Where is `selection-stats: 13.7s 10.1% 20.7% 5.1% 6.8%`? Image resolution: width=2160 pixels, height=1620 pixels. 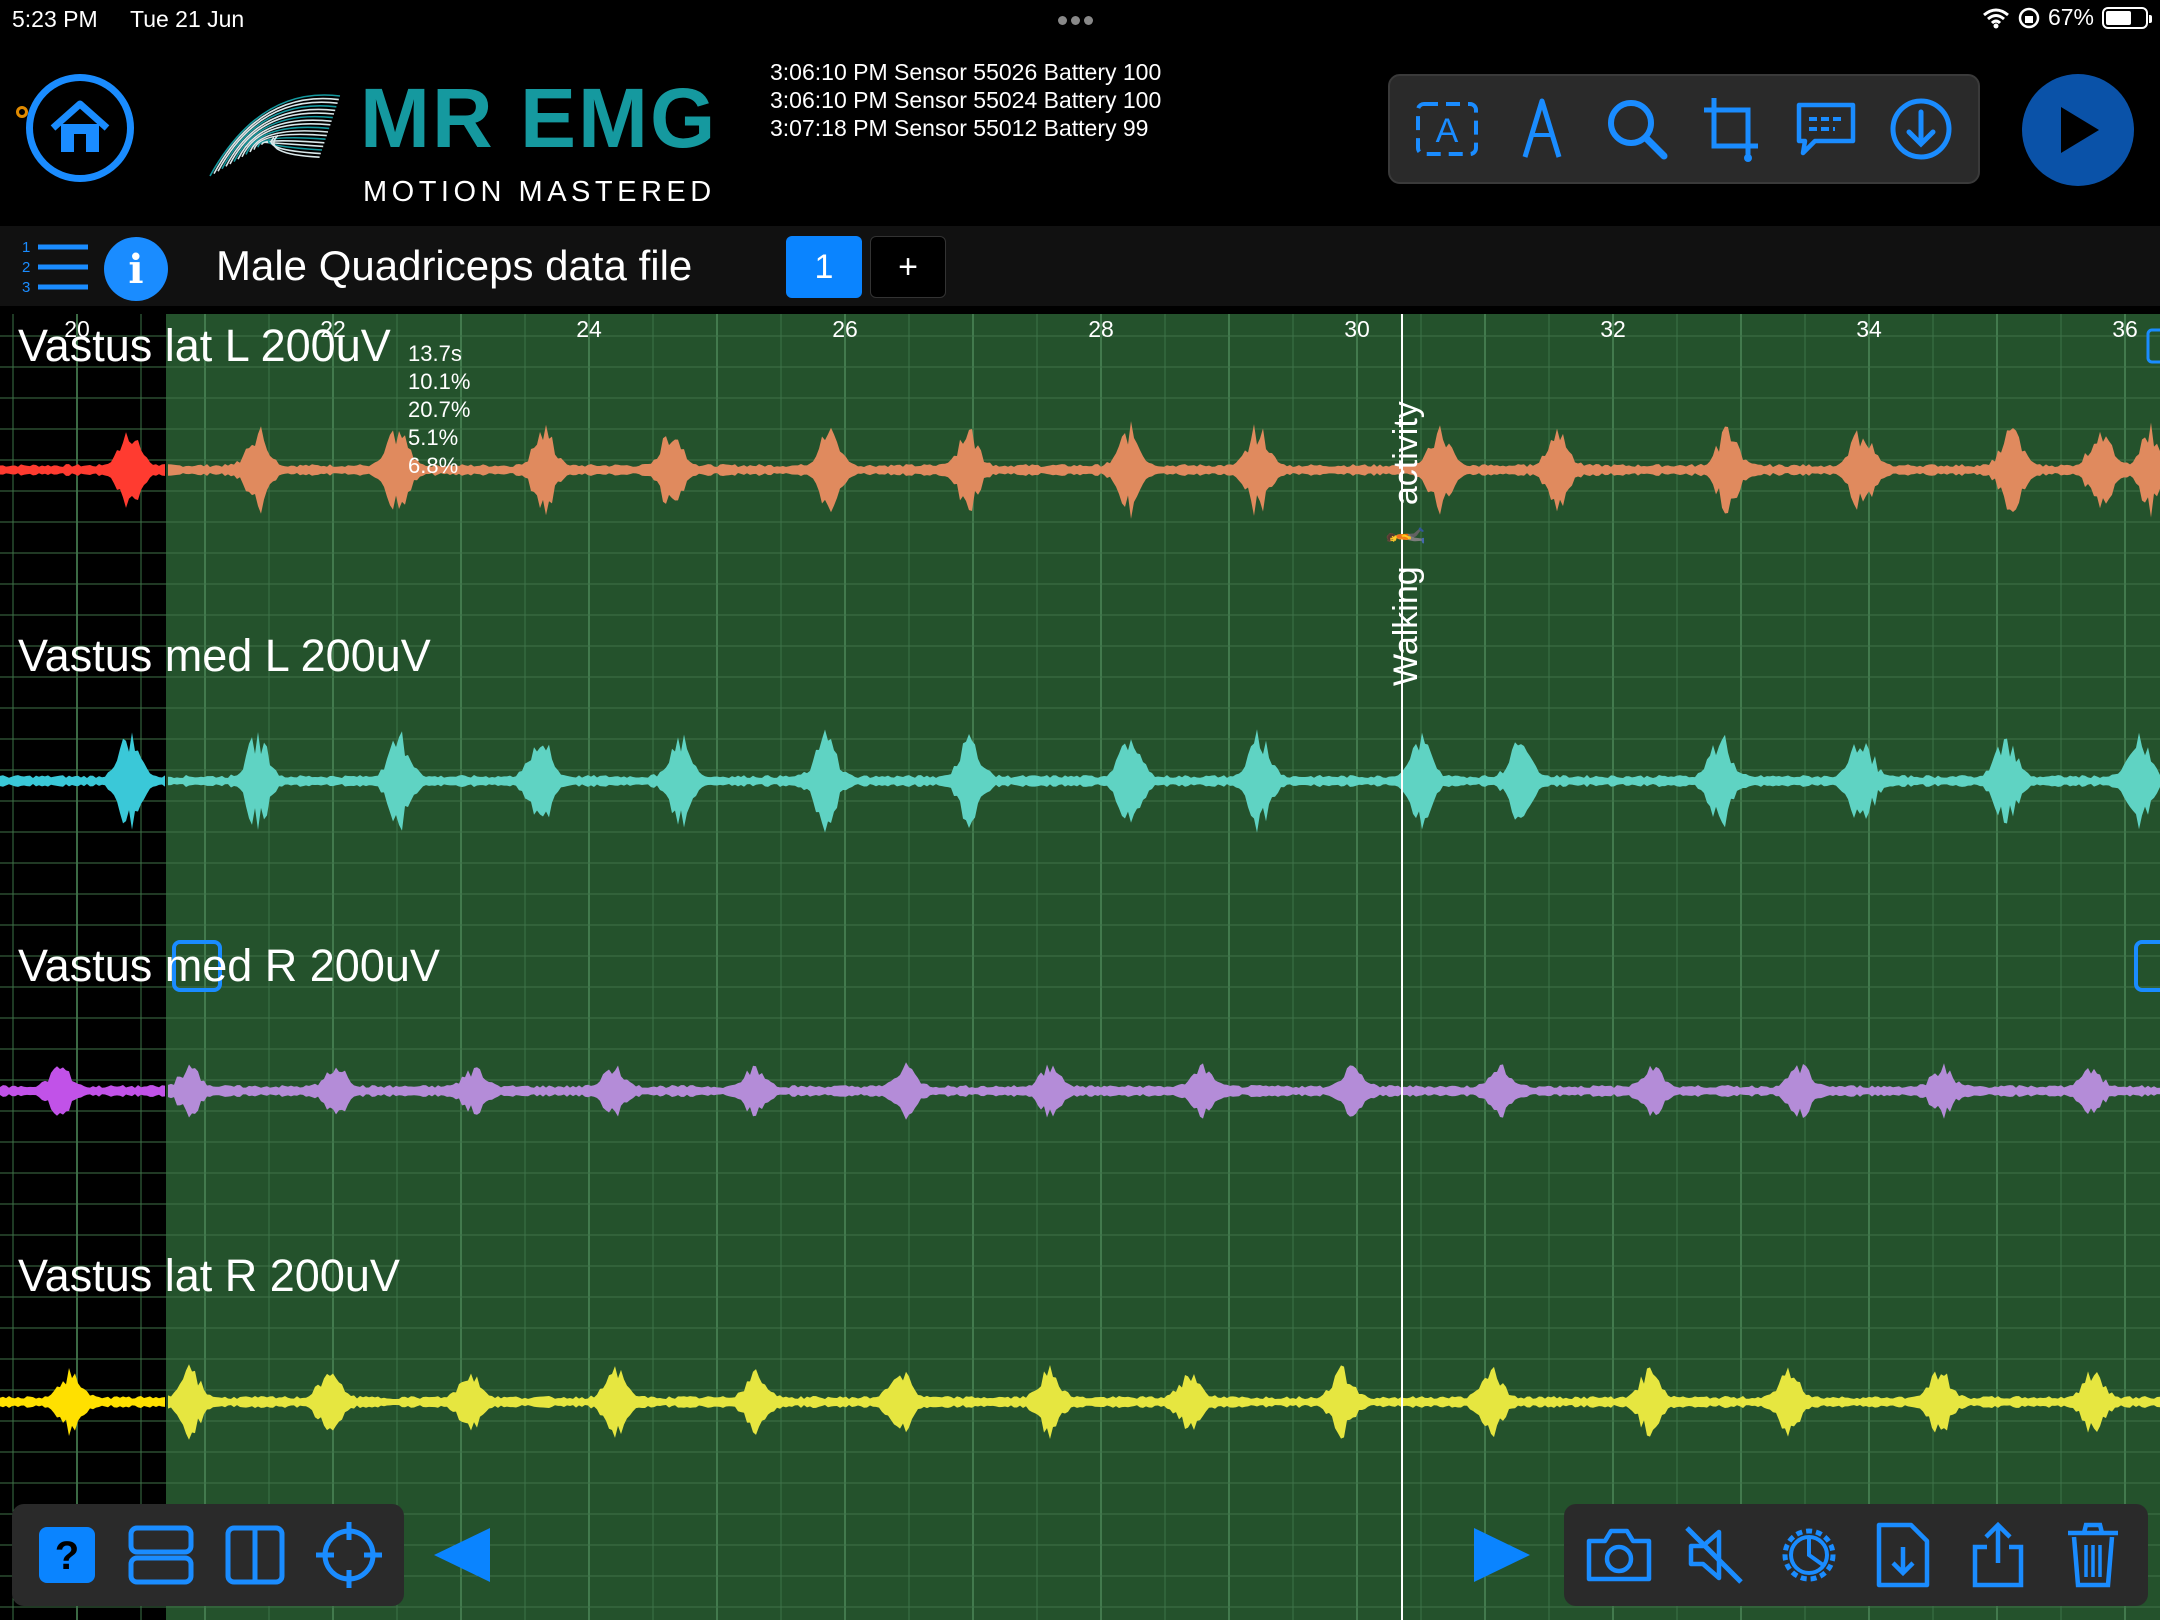 selection-stats: 13.7s 10.1% 20.7% 5.1% 6.8% is located at coordinates (439, 410).